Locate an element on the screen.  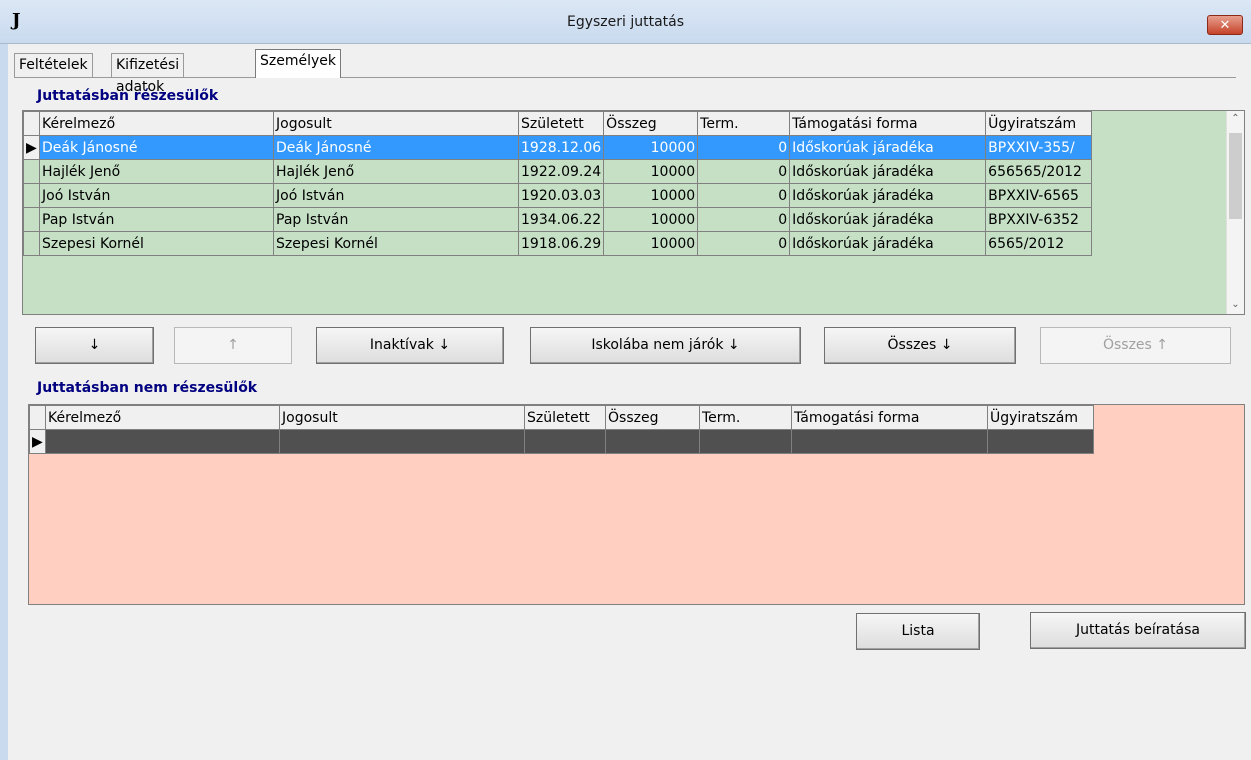
cell-ugyiratszam: BPXXIV-6565 is located at coordinates (1039, 195).